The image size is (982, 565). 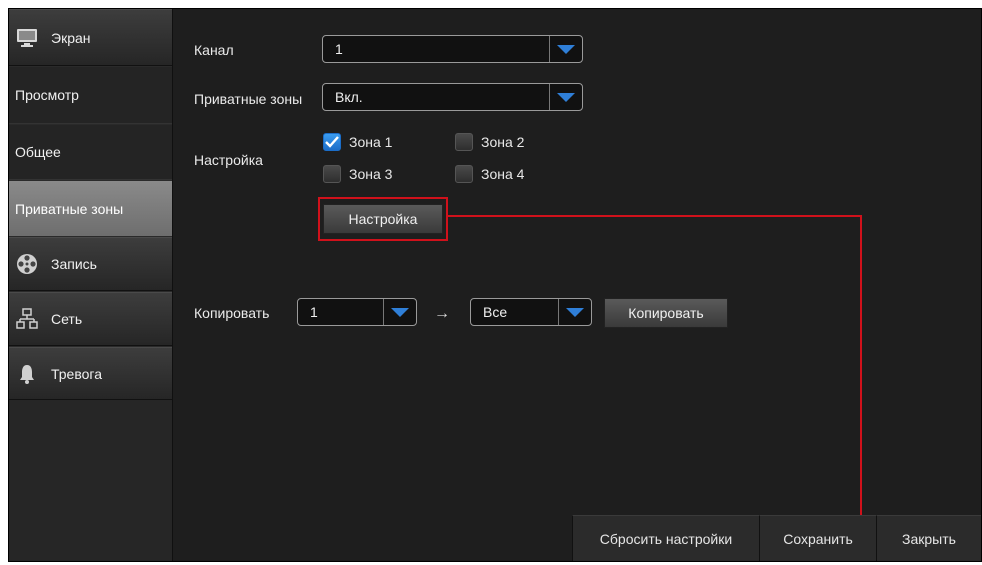 What do you see at coordinates (27, 374) in the screenshot?
I see `bell-icon` at bounding box center [27, 374].